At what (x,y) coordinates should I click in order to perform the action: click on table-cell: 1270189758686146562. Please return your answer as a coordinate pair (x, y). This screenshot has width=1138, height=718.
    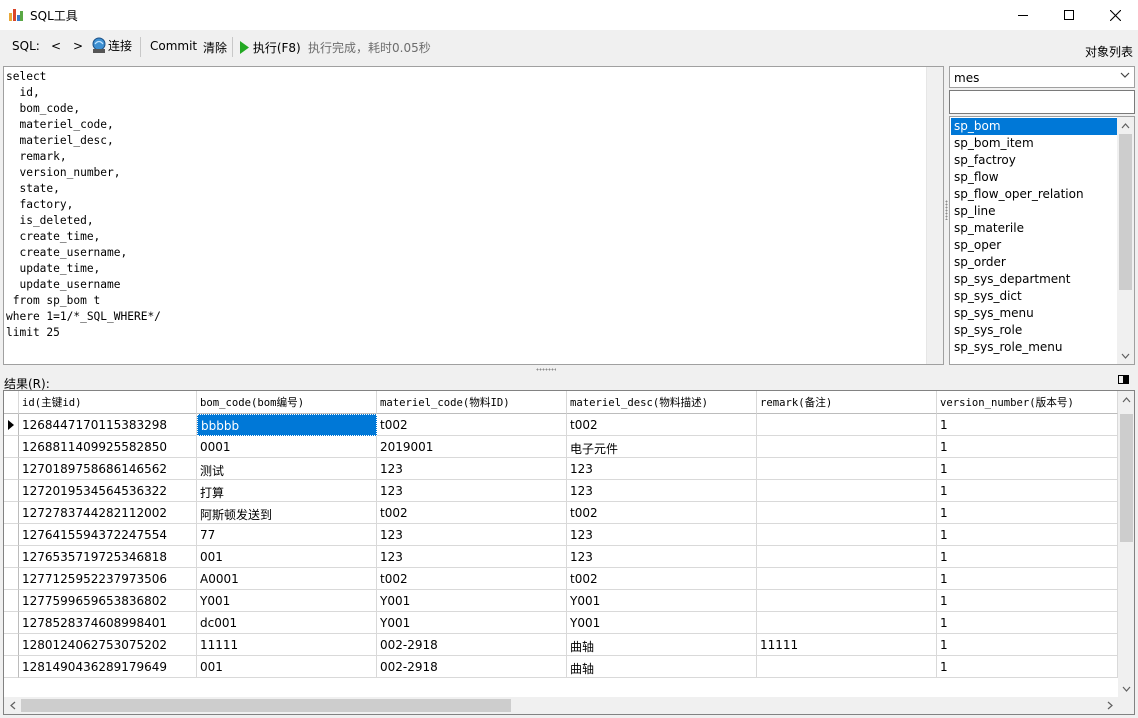
    Looking at the image, I should click on (108, 469).